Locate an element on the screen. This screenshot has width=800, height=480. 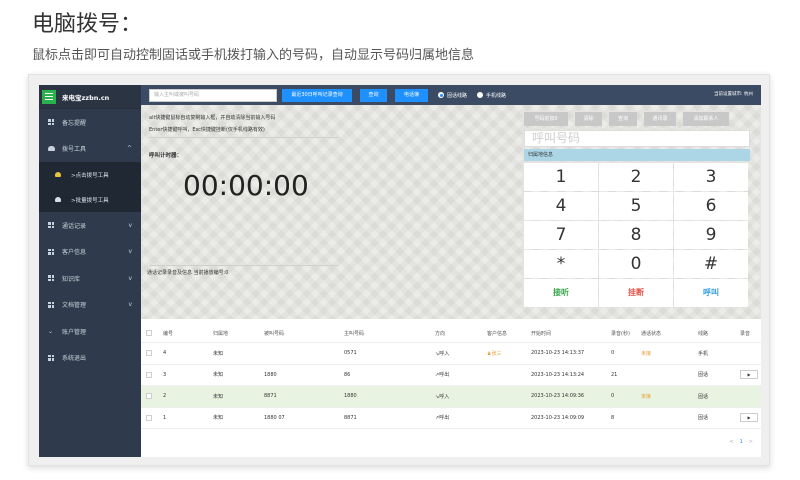
keypad: 1 2 3 4 5 6 7 8 9 * 0 # 接听 挂断 呼叫 is located at coordinates (637, 235).